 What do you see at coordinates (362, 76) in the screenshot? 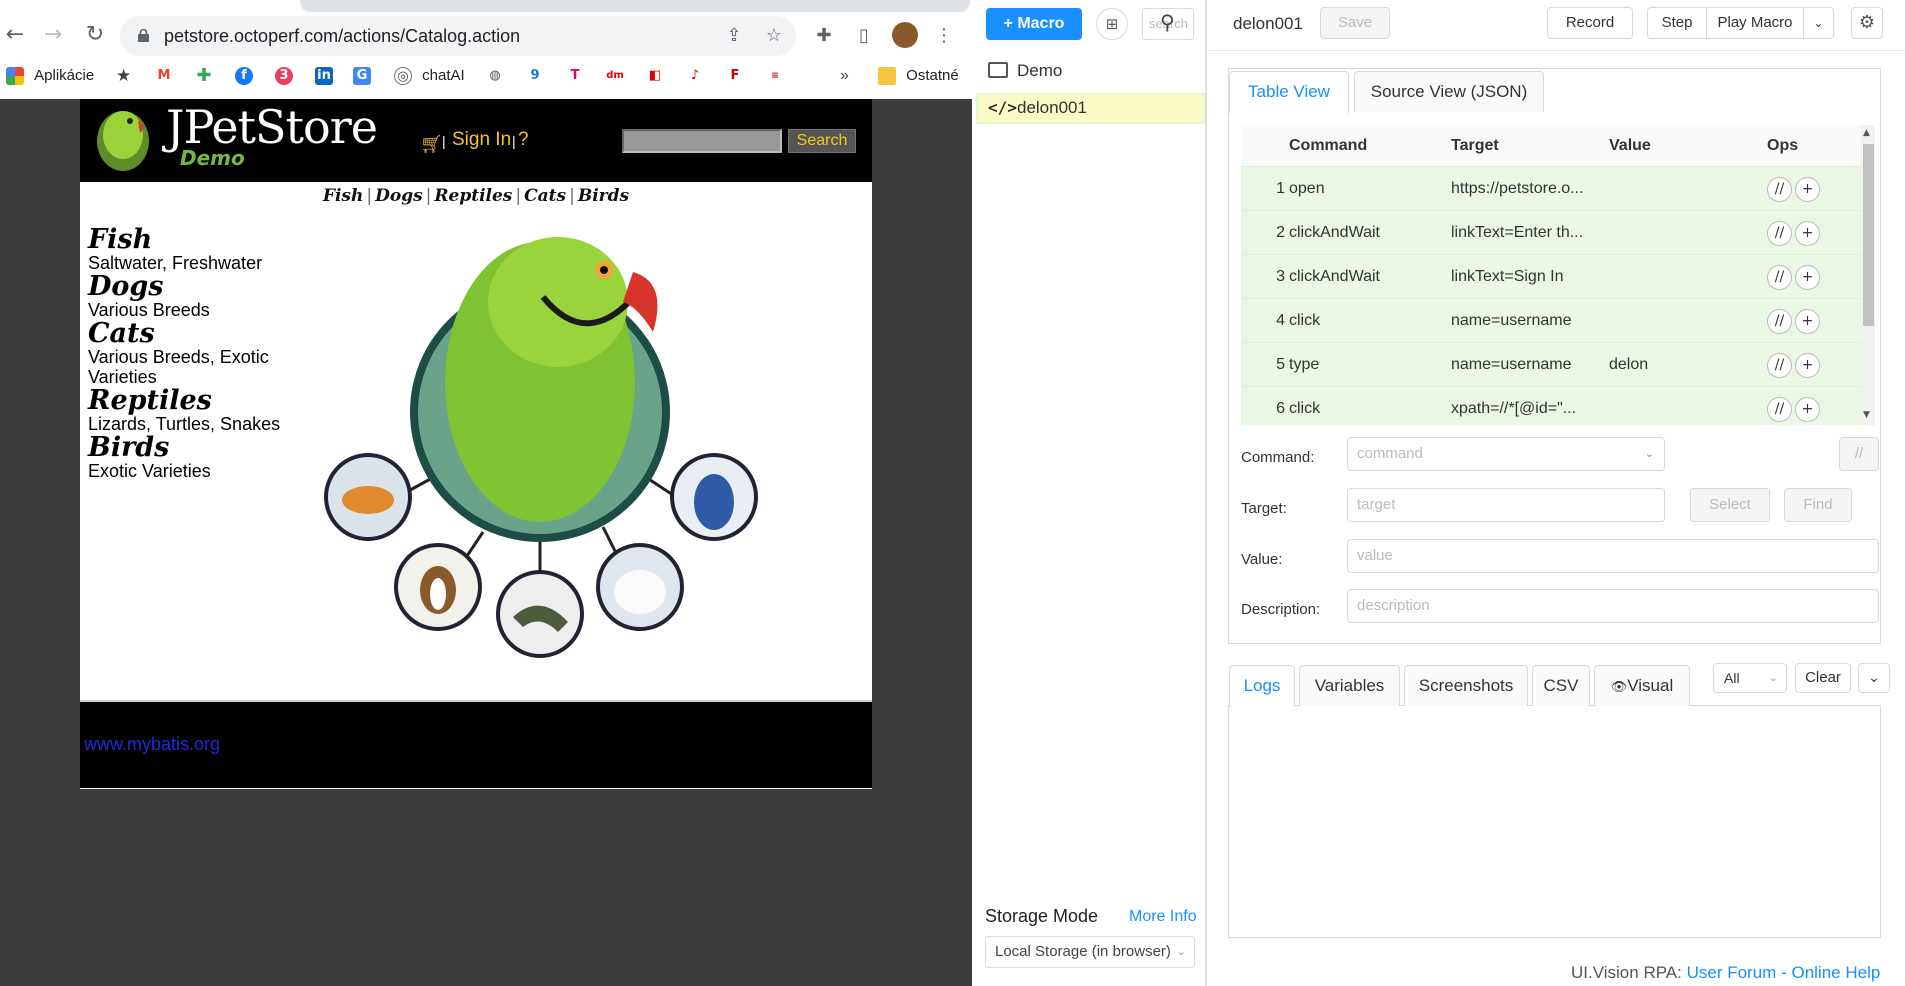
I see `translate-icon: G` at bounding box center [362, 76].